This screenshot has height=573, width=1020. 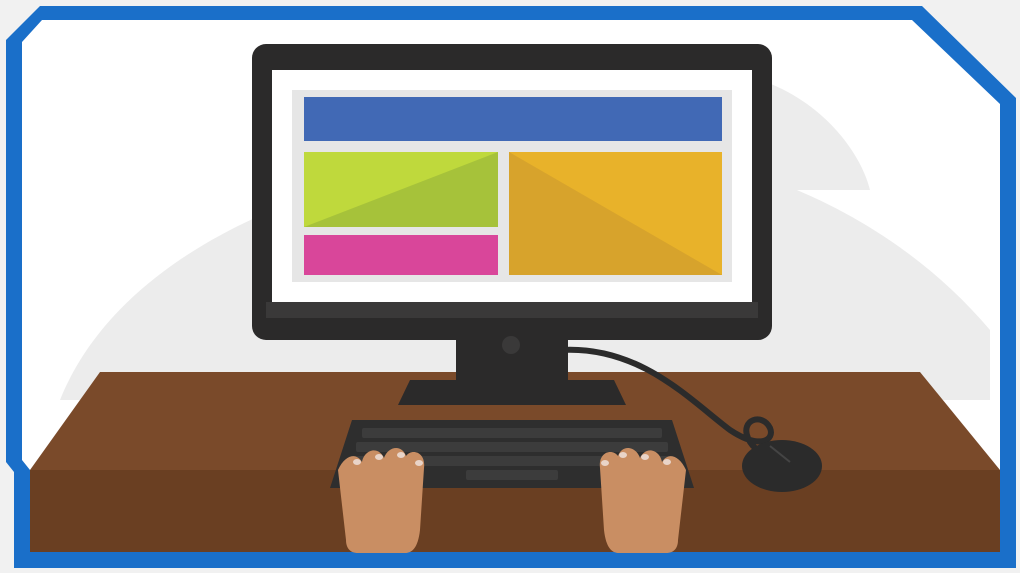 What do you see at coordinates (642, 500) in the screenshot?
I see `right-hand` at bounding box center [642, 500].